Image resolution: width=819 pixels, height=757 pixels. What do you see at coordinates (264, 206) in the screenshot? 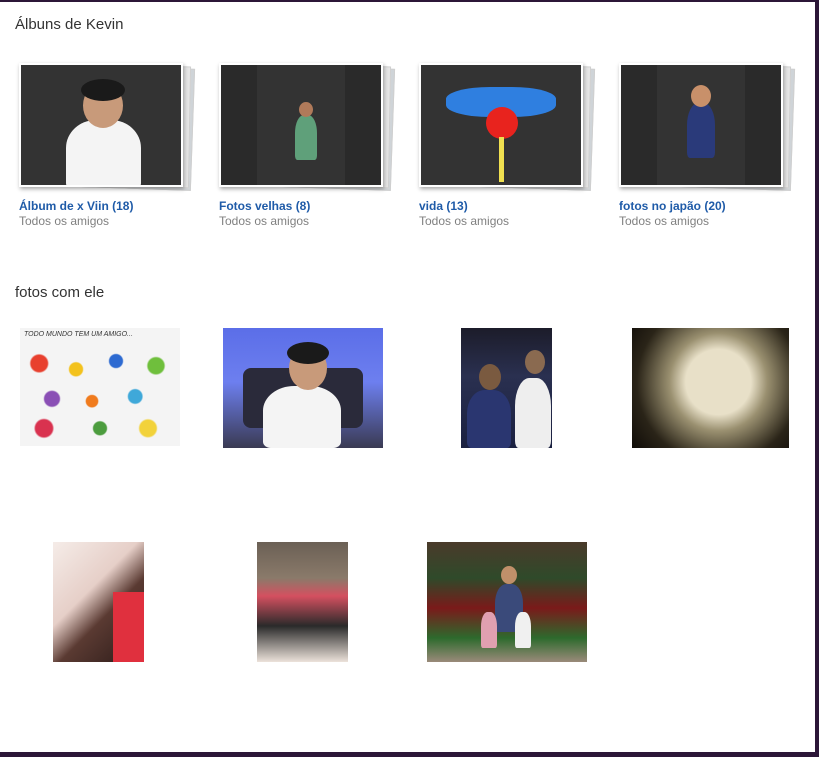
I see `album-name-link: Fotos velhas (8)` at bounding box center [264, 206].